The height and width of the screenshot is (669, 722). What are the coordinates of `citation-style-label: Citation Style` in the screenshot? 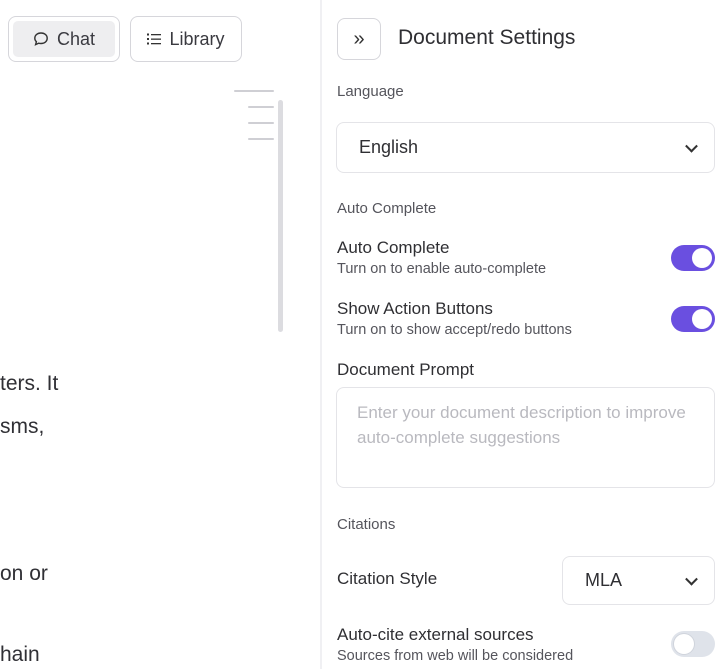 It's located at (387, 578).